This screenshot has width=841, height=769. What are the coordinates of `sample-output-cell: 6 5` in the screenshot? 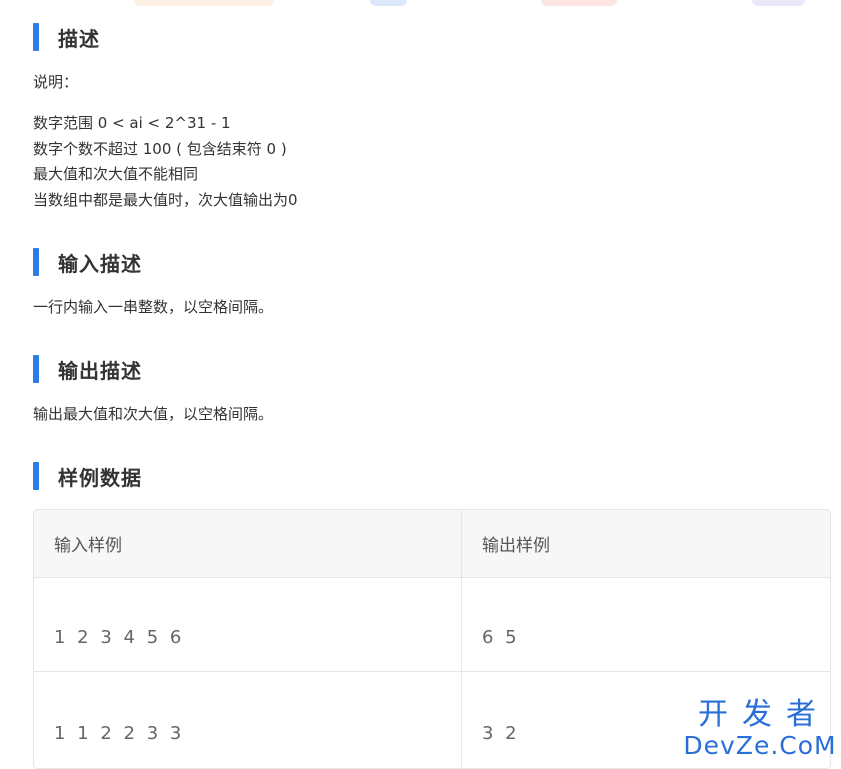 It's located at (646, 624).